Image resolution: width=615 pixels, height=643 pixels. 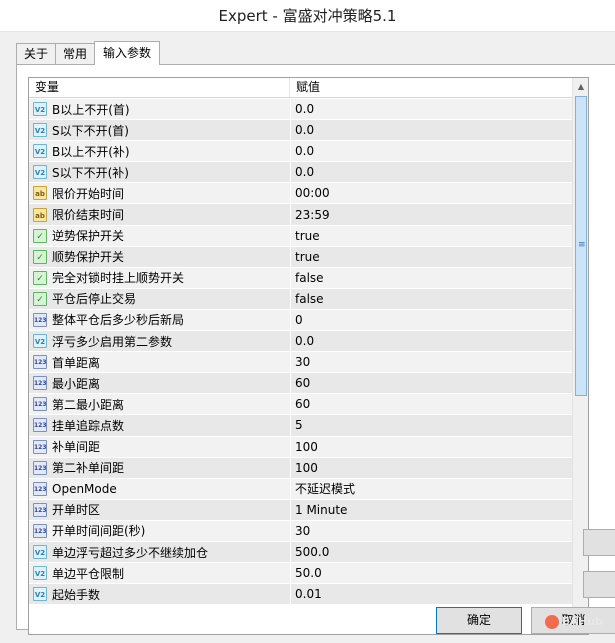 What do you see at coordinates (88, 257) in the screenshot?
I see `variable-name: 顺势保护开关` at bounding box center [88, 257].